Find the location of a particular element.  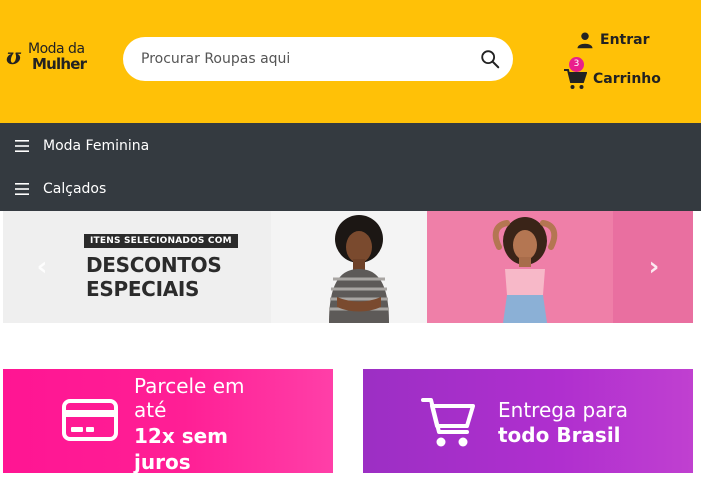

logo-text-bottom: Mulher is located at coordinates (59, 64).